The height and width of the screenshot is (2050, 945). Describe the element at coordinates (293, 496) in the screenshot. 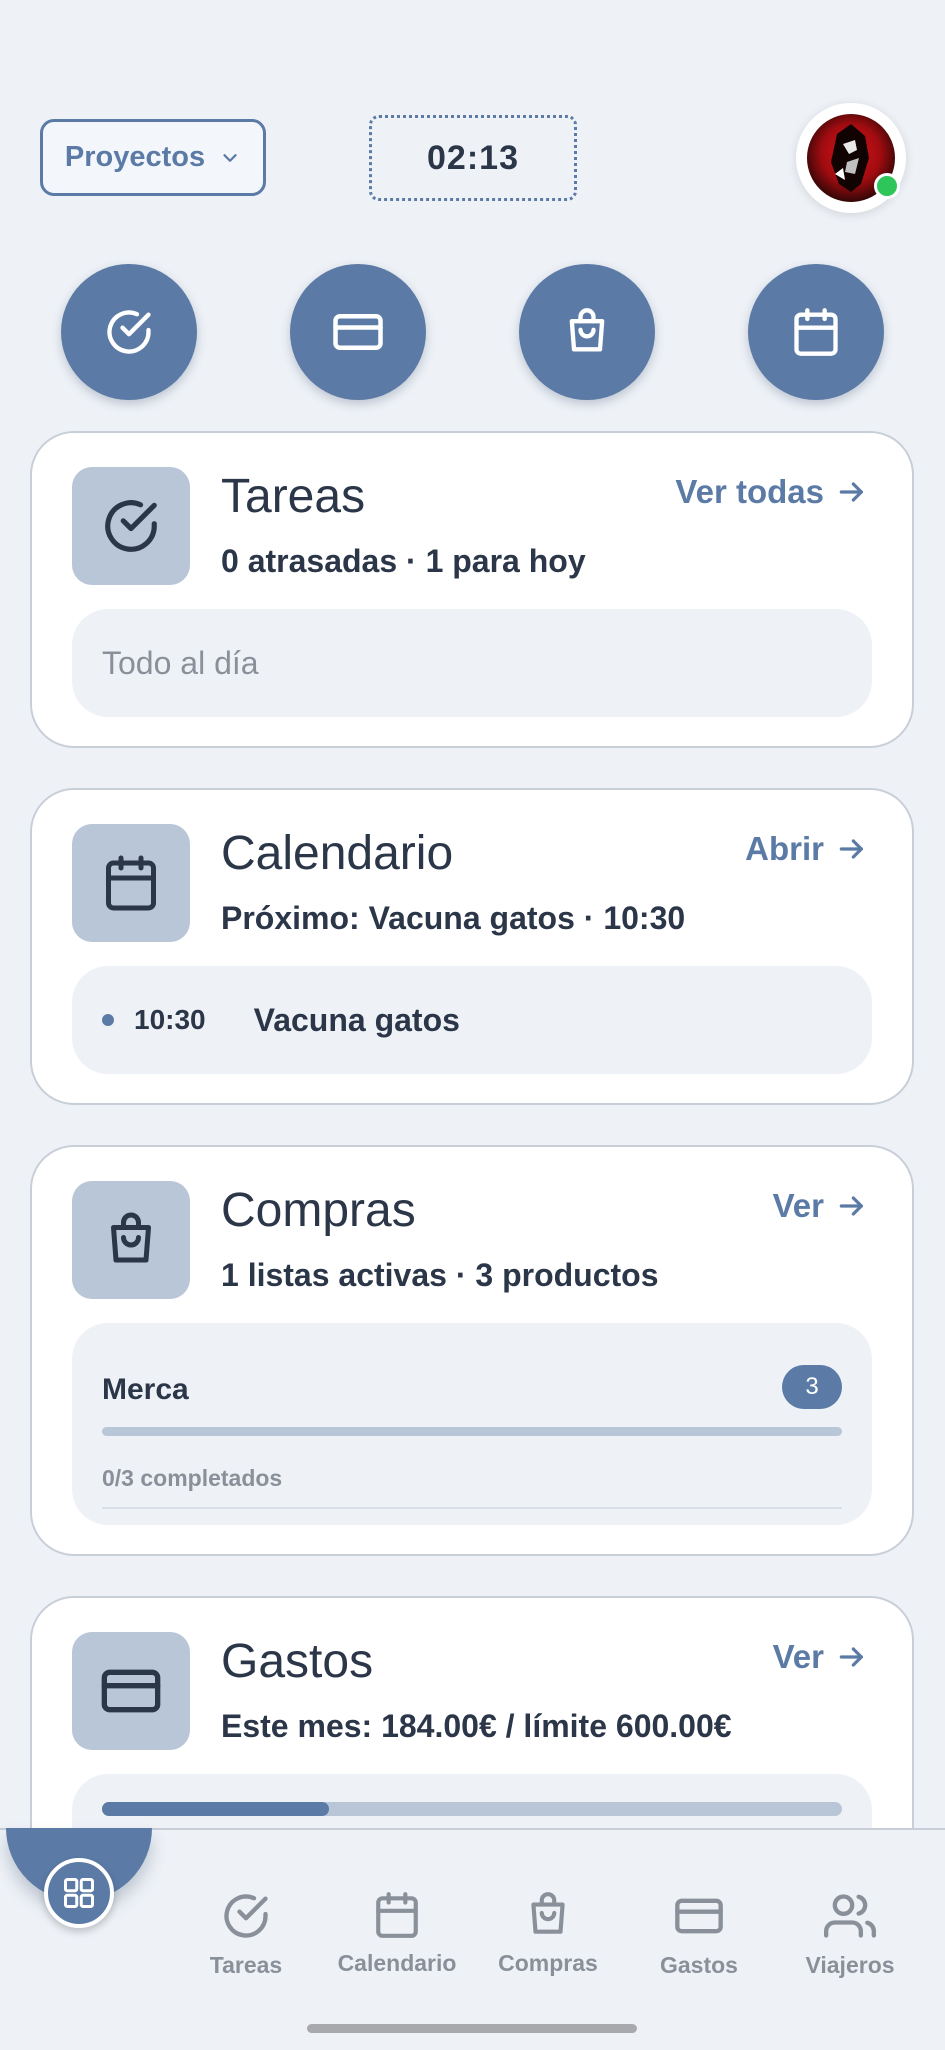

I see `tasks-card-title: Tareas` at that location.